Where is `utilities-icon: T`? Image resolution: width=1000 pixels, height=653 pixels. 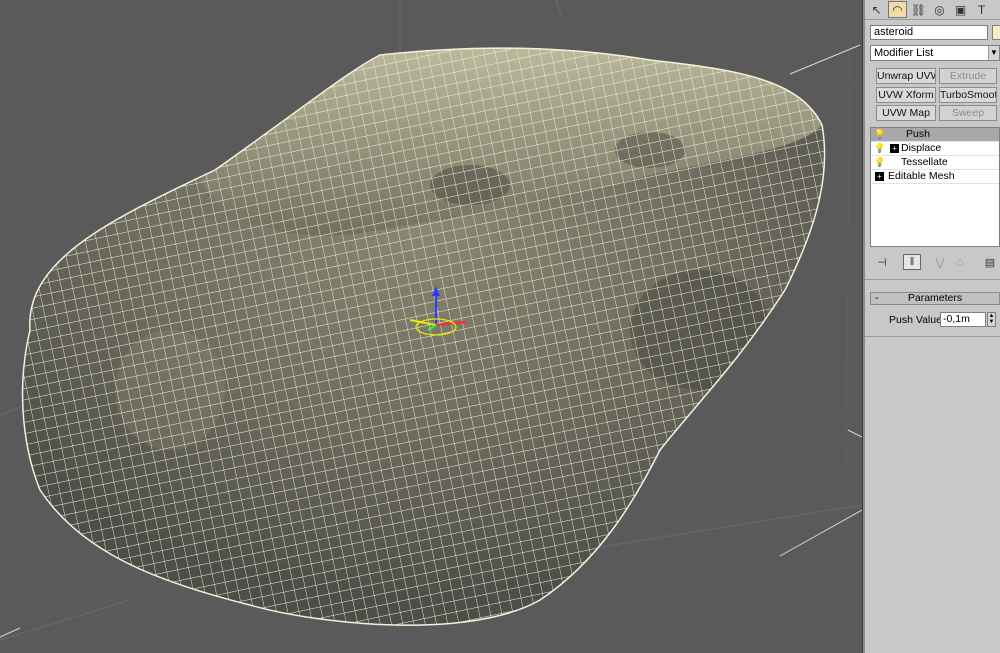
utilities-icon: T is located at coordinates (981, 9).